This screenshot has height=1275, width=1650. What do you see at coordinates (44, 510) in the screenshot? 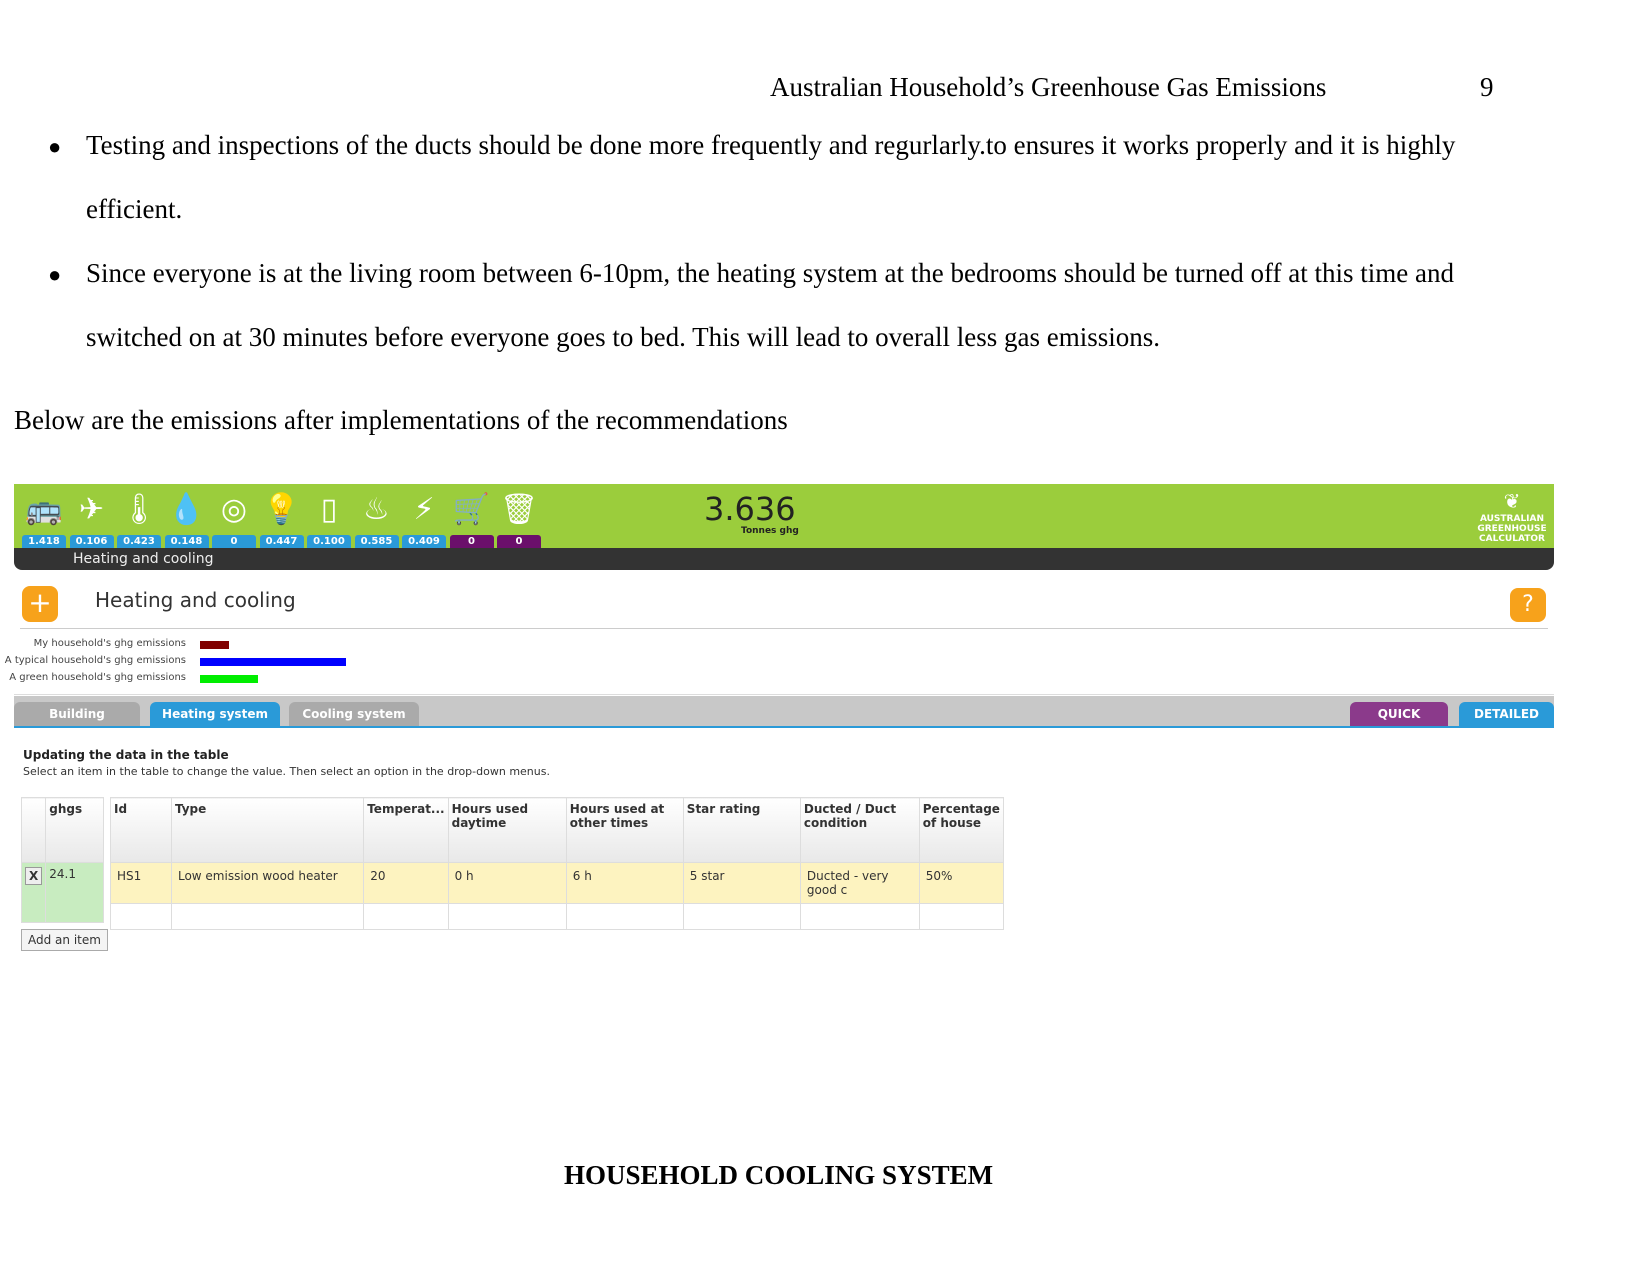
I see `car-bus-icon: 🚌` at bounding box center [44, 510].